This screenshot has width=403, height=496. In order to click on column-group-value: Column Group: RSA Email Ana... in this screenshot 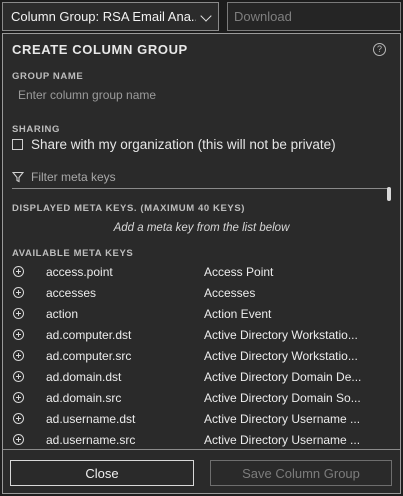, I will do `click(103, 16)`.